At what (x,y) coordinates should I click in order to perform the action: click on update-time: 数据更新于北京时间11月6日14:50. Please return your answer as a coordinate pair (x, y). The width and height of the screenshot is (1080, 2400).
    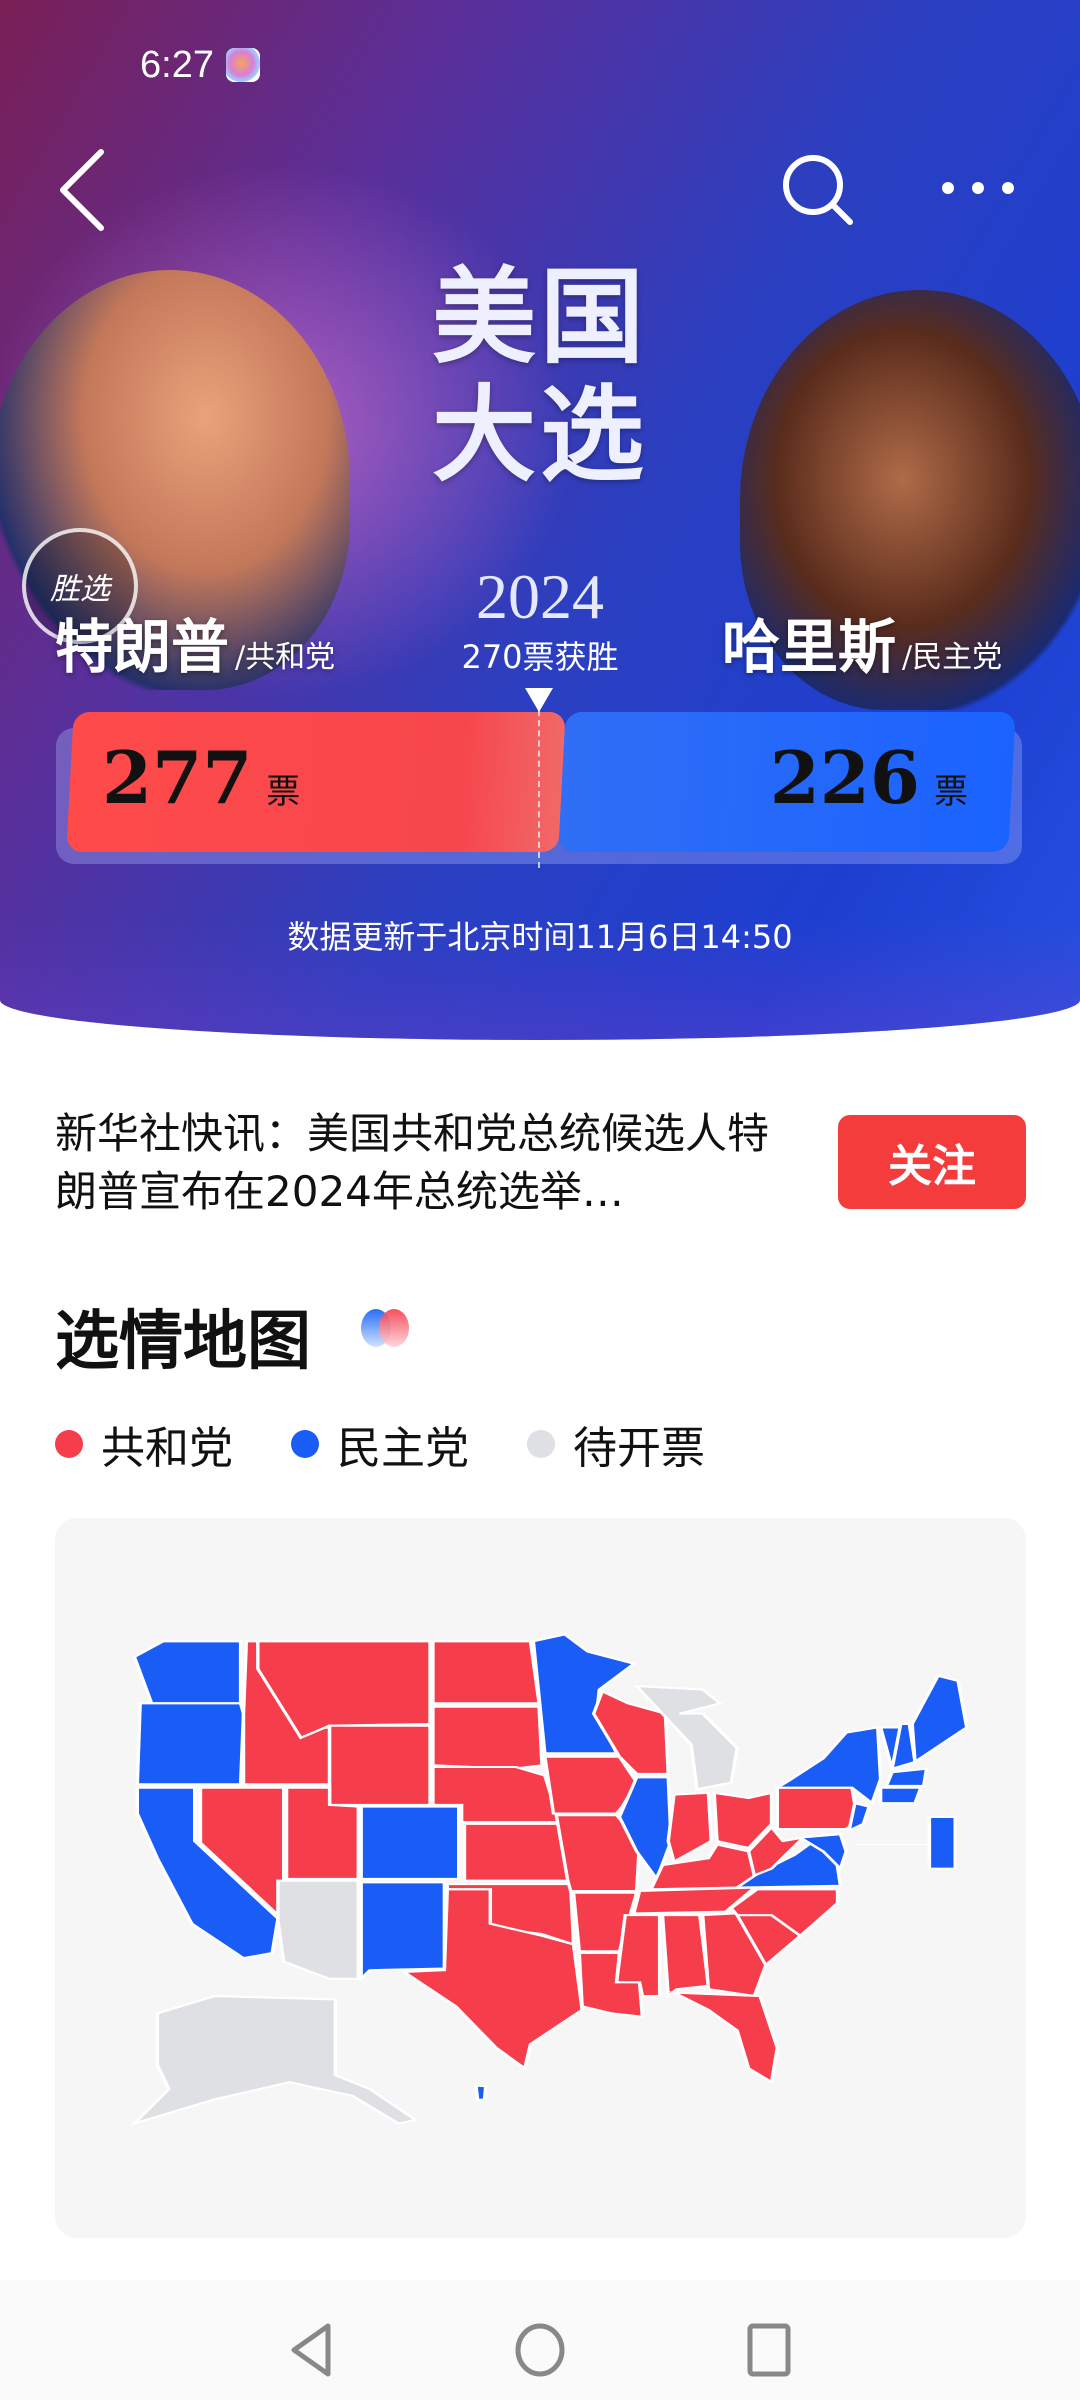
    Looking at the image, I should click on (540, 937).